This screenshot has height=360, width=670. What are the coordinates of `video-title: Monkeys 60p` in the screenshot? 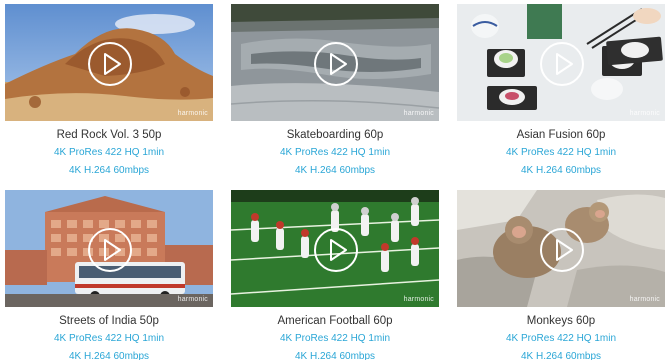 It's located at (561, 321).